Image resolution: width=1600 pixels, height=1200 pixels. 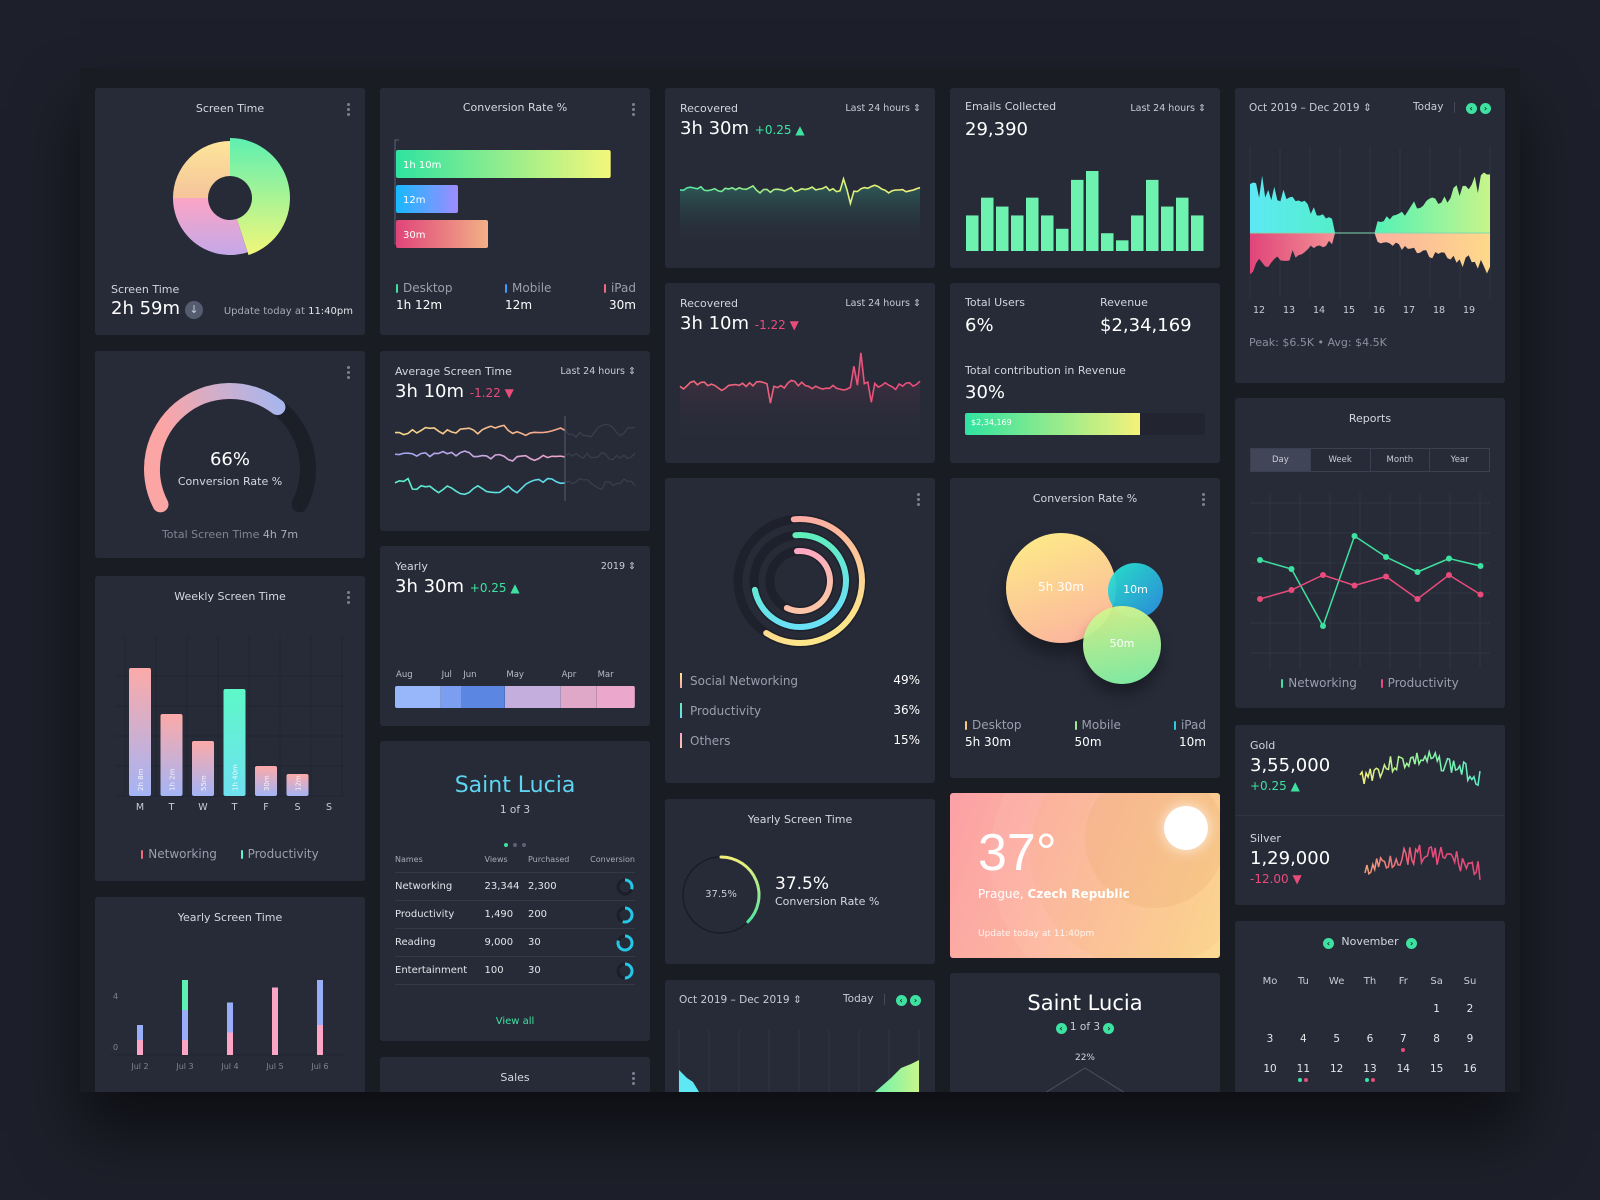 I want to click on bar-label: 1h 10m, so click(x=422, y=165).